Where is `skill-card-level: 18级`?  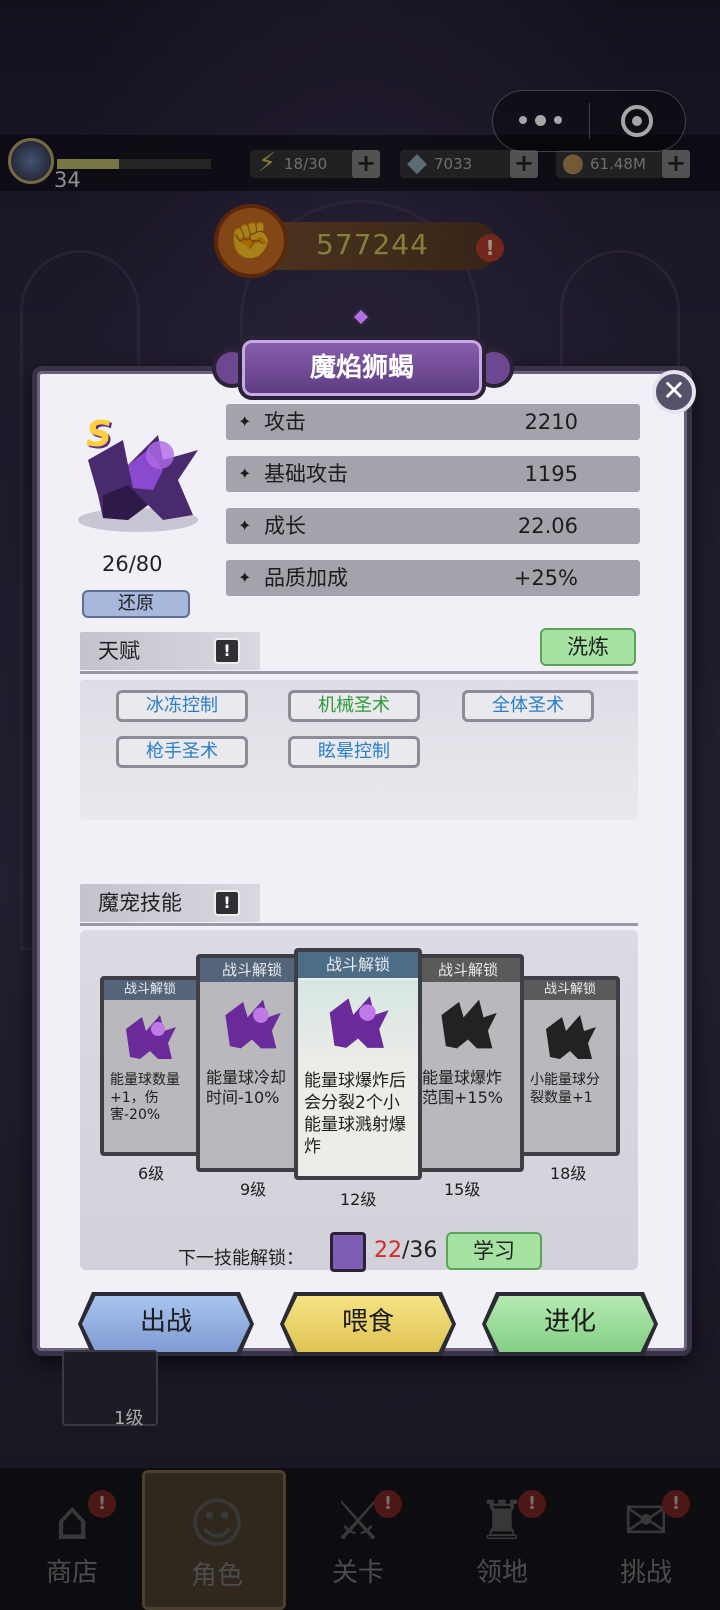 skill-card-level: 18级 is located at coordinates (568, 1173).